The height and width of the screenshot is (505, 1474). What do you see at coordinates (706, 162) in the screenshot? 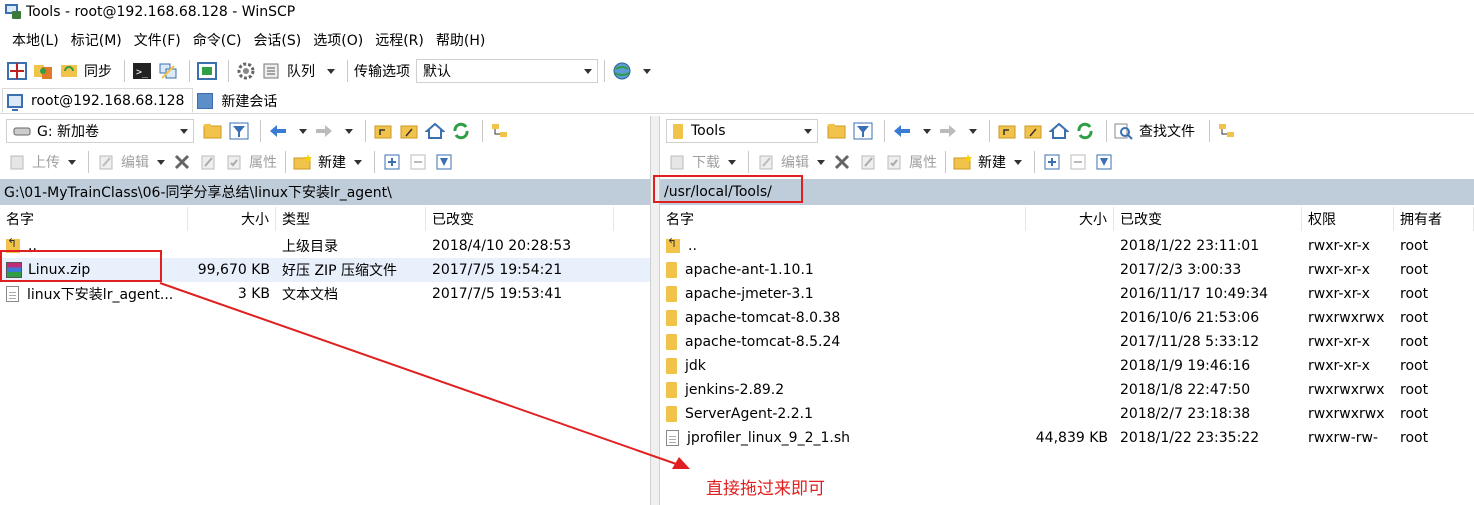
I see `download-button: 下载` at bounding box center [706, 162].